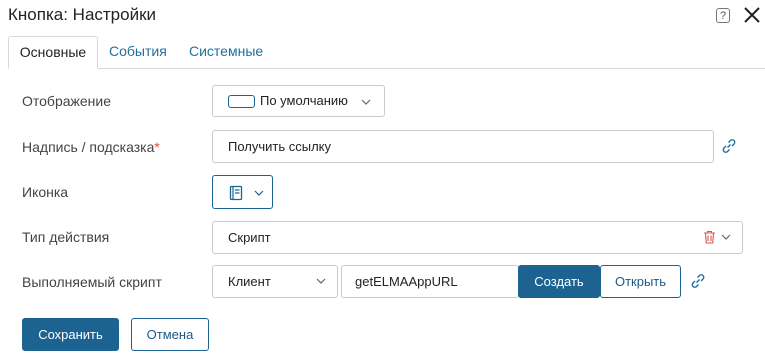 The height and width of the screenshot is (355, 765). I want to click on required-mark: *, so click(157, 147).